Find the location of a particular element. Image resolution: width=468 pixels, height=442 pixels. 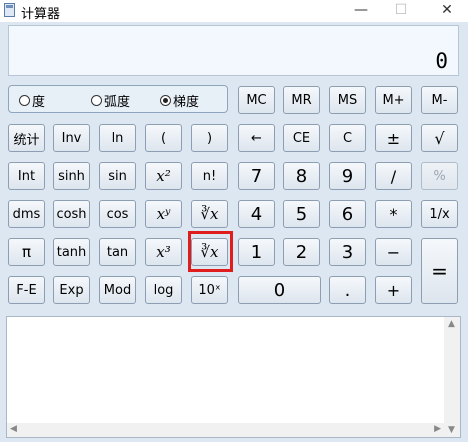

decimal-button: . is located at coordinates (347, 290).